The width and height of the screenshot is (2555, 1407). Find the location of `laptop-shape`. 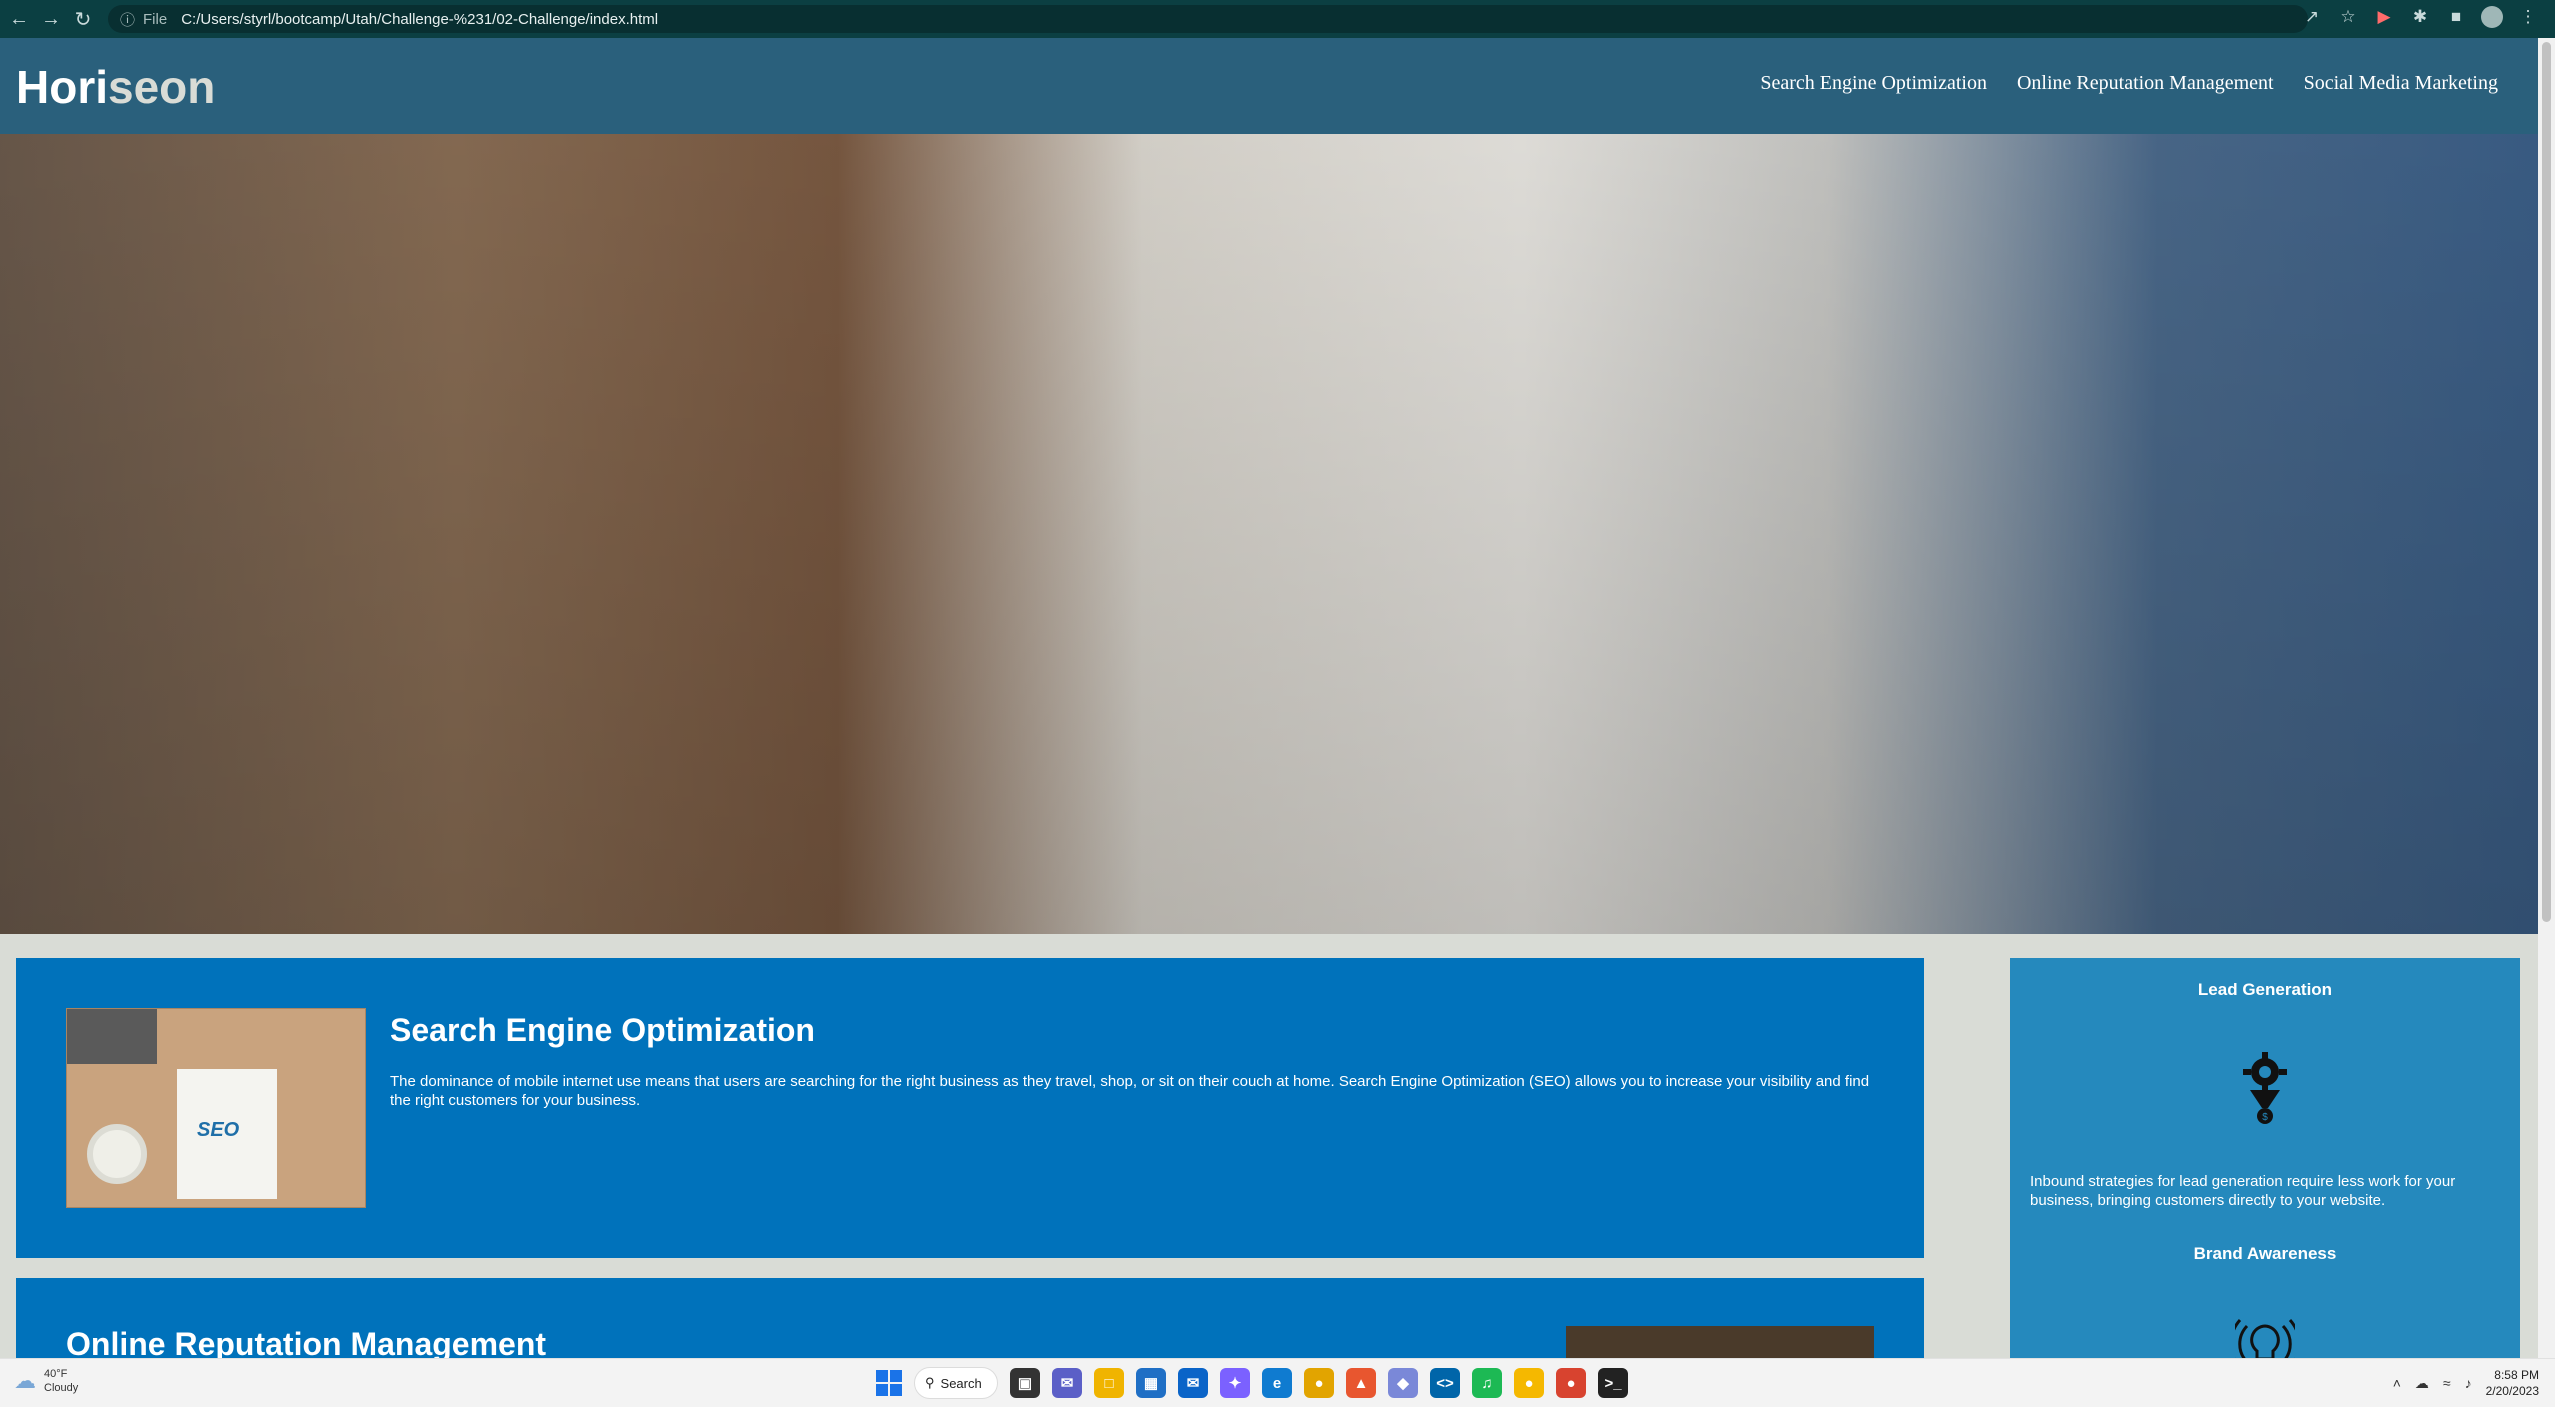

laptop-shape is located at coordinates (112, 1036).